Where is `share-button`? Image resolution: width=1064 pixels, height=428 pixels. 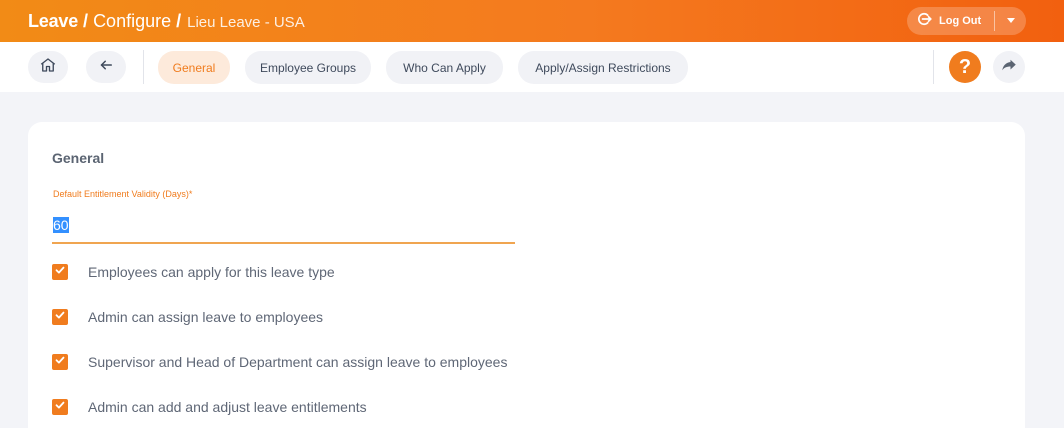
share-button is located at coordinates (1009, 67).